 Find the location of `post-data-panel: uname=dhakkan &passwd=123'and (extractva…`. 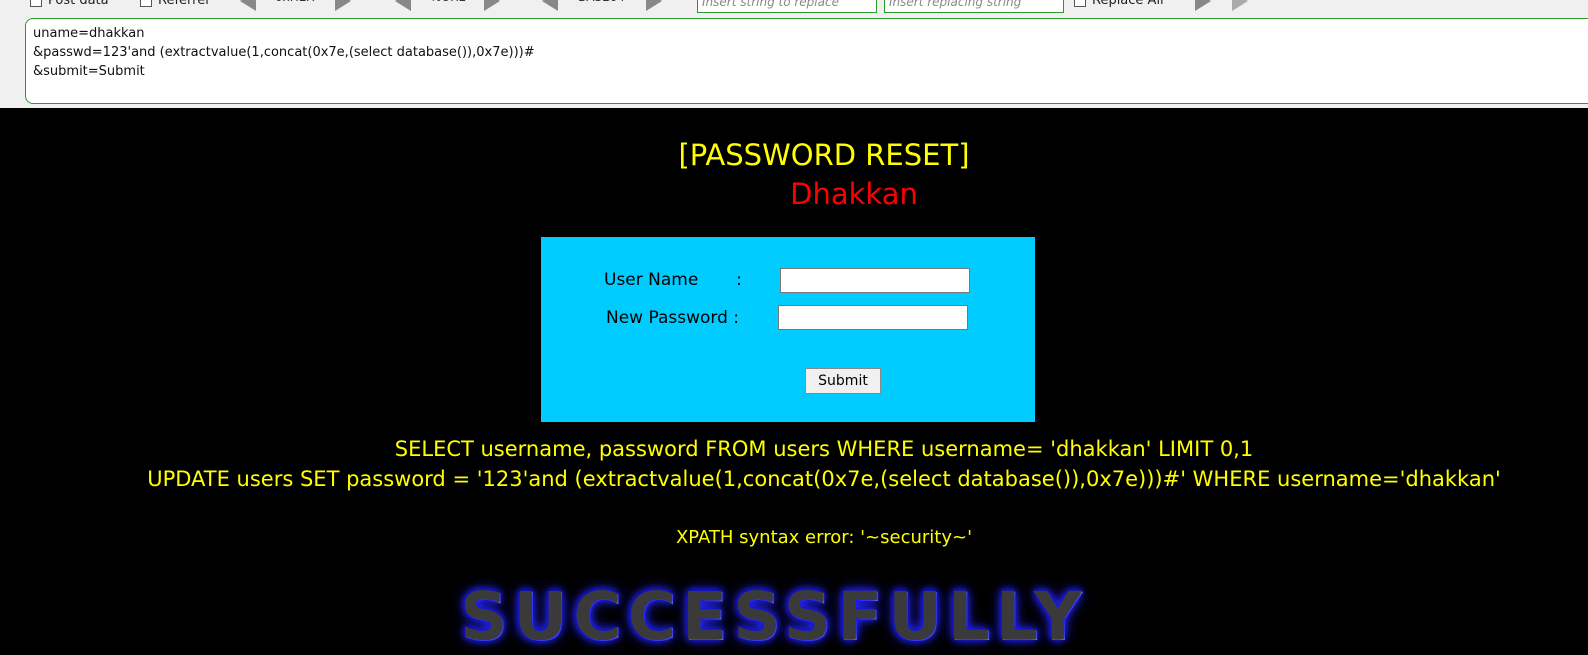

post-data-panel: uname=dhakkan &passwd=123'and (extractva… is located at coordinates (794, 62).